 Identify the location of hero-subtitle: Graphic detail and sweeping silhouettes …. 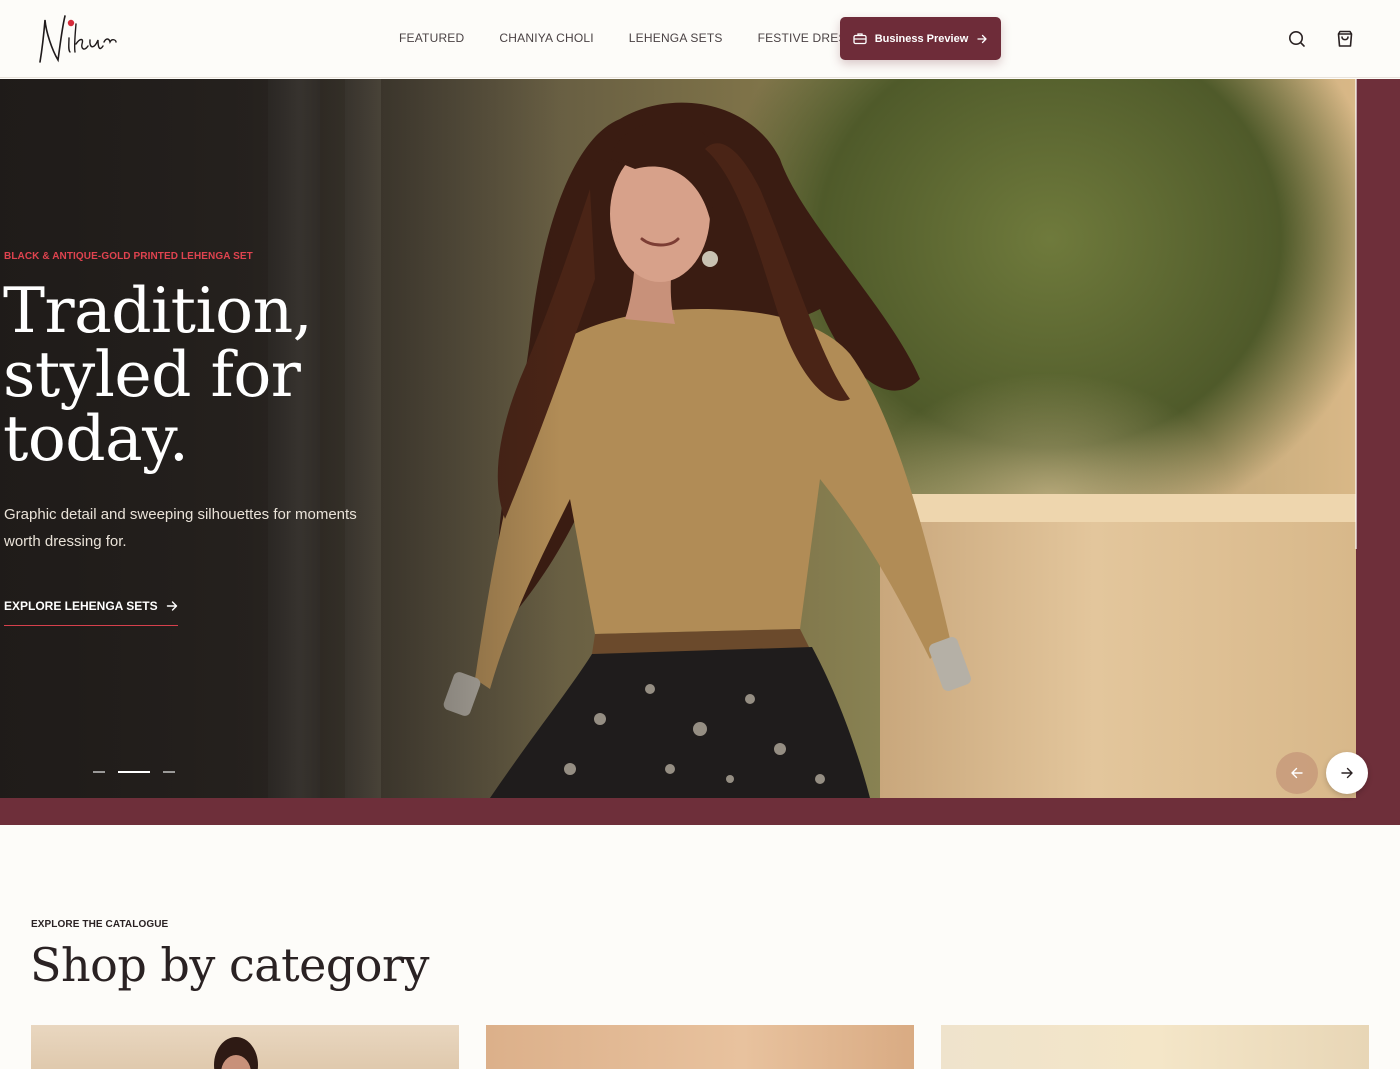
(180, 528).